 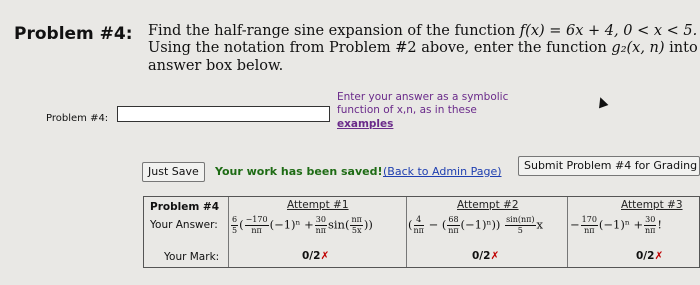 What do you see at coordinates (223, 114) in the screenshot?
I see `answer-input` at bounding box center [223, 114].